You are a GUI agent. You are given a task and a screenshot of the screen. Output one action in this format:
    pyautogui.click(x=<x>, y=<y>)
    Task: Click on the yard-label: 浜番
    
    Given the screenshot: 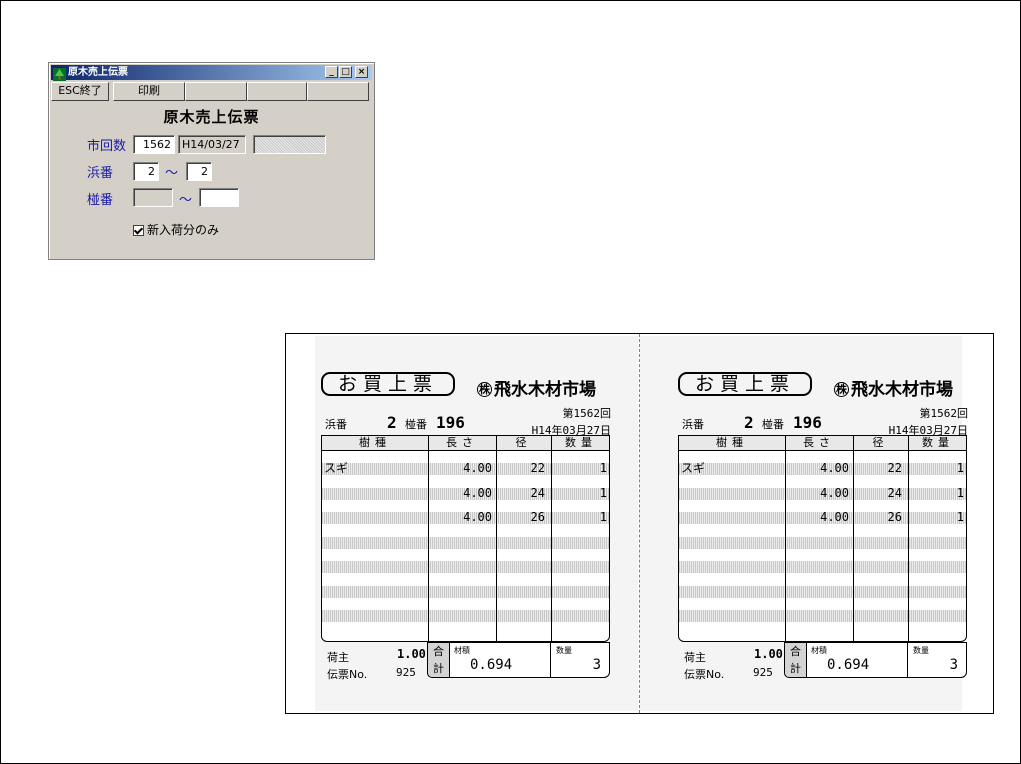 What is the action you would take?
    pyautogui.click(x=336, y=424)
    